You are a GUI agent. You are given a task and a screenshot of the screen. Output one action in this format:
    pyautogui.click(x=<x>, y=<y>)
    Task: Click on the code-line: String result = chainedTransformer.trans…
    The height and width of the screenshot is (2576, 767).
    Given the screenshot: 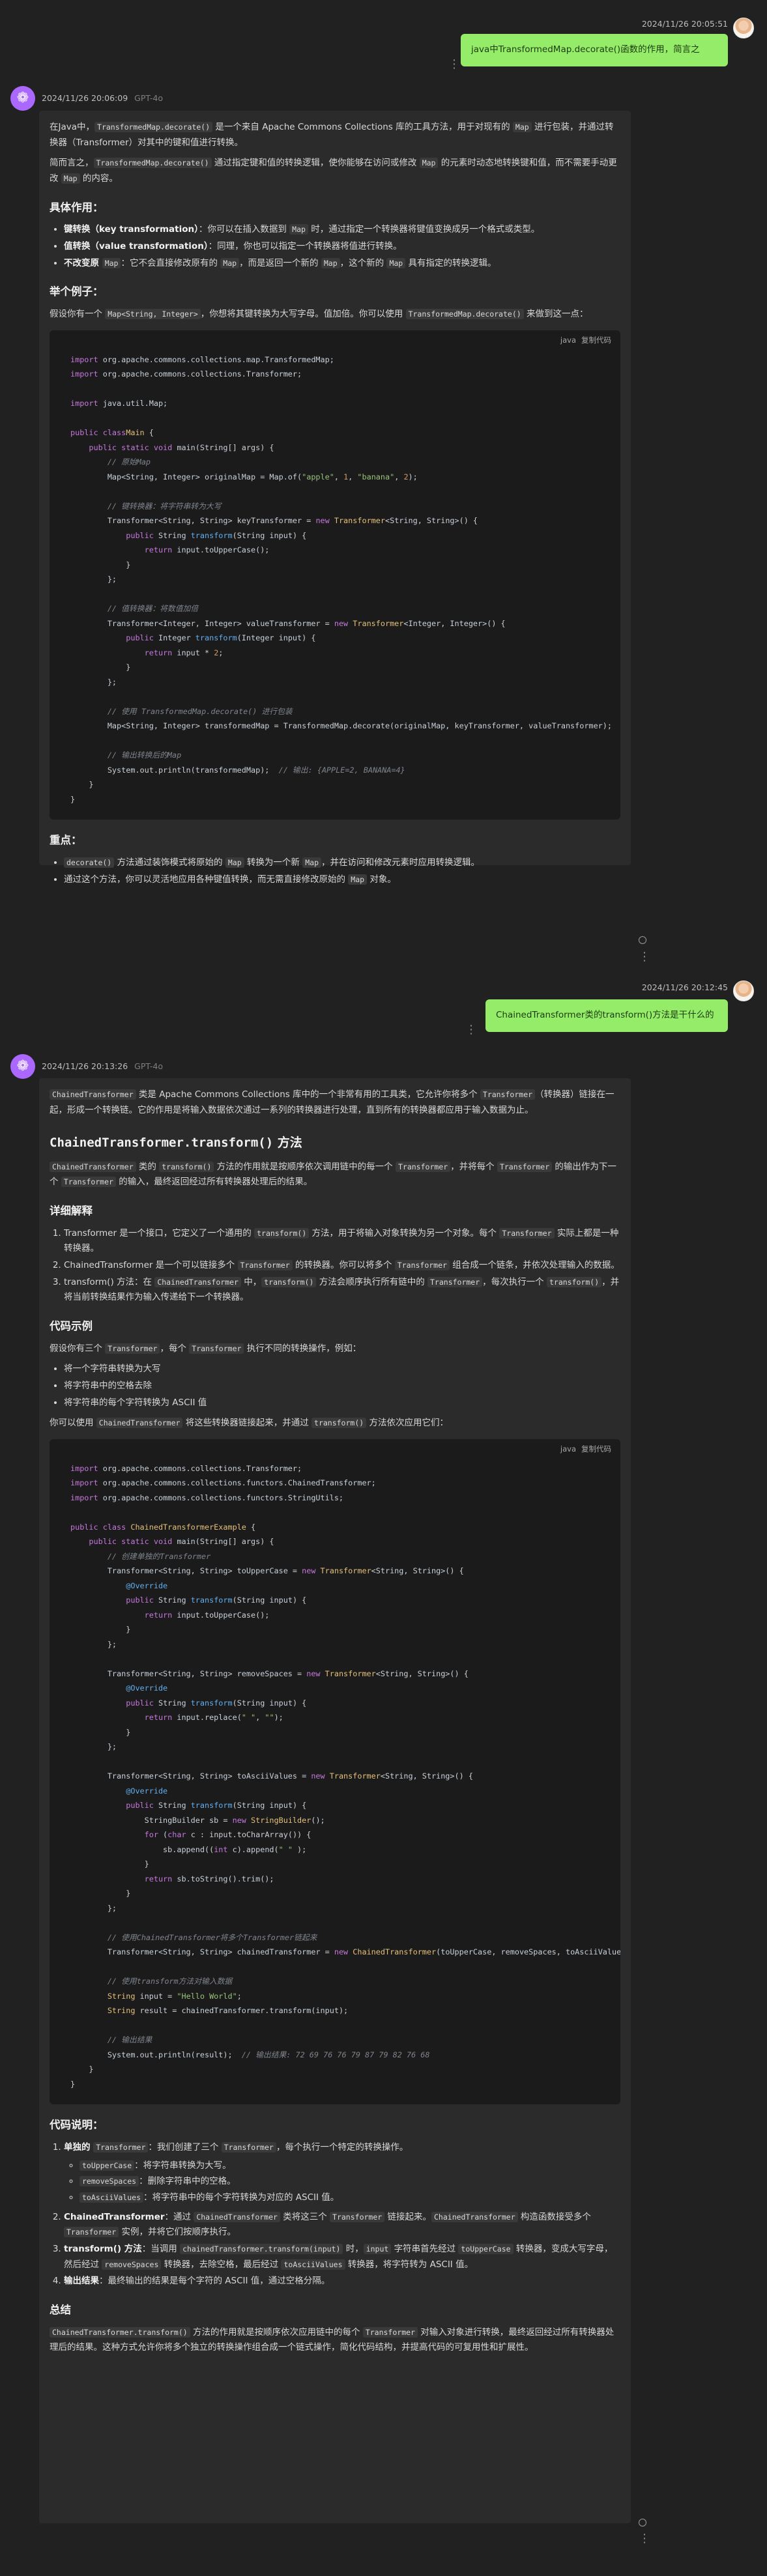 What is the action you would take?
    pyautogui.click(x=209, y=2011)
    